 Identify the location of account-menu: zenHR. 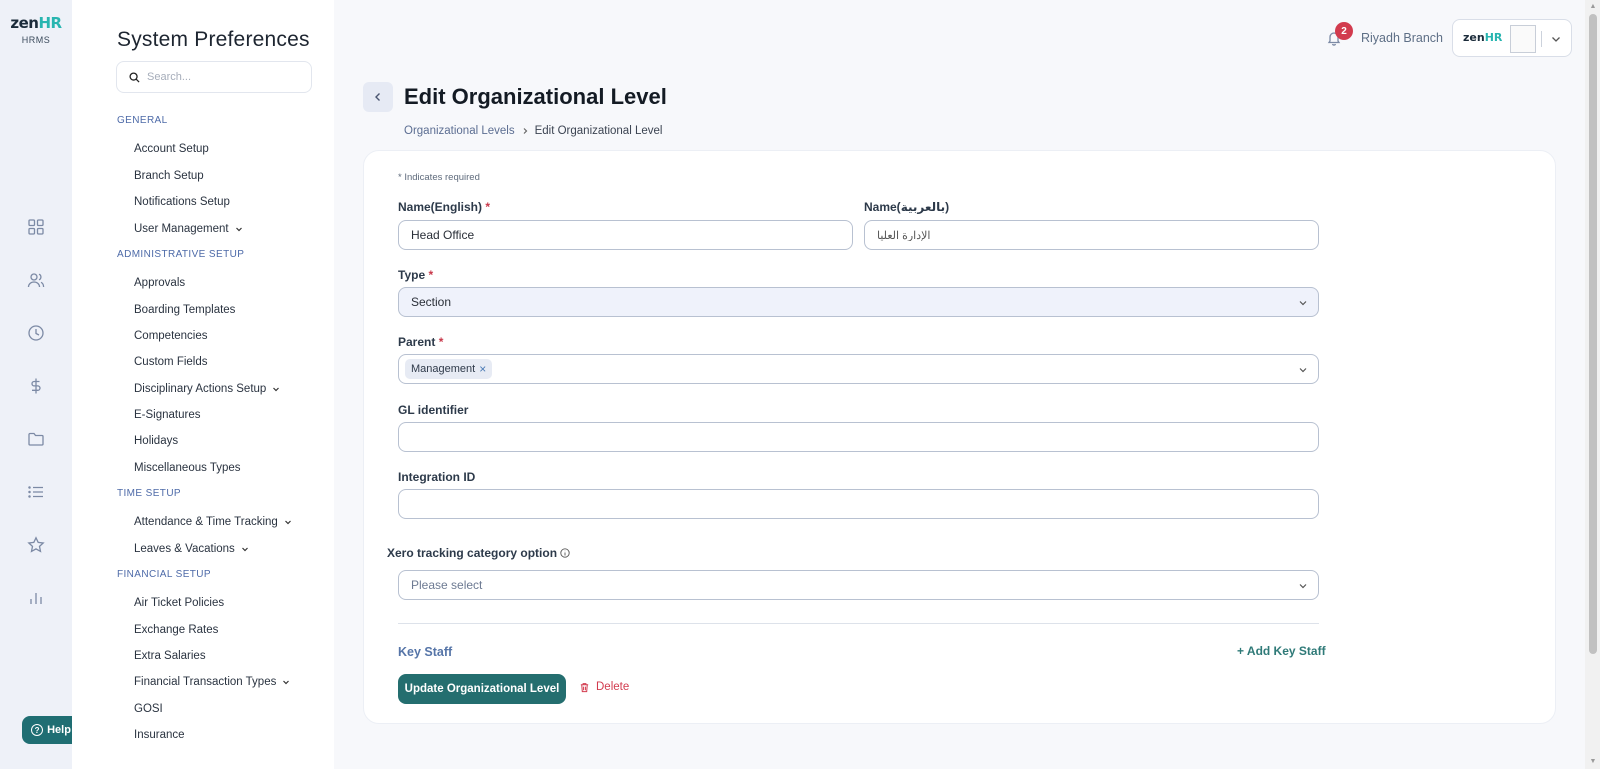
(1512, 38).